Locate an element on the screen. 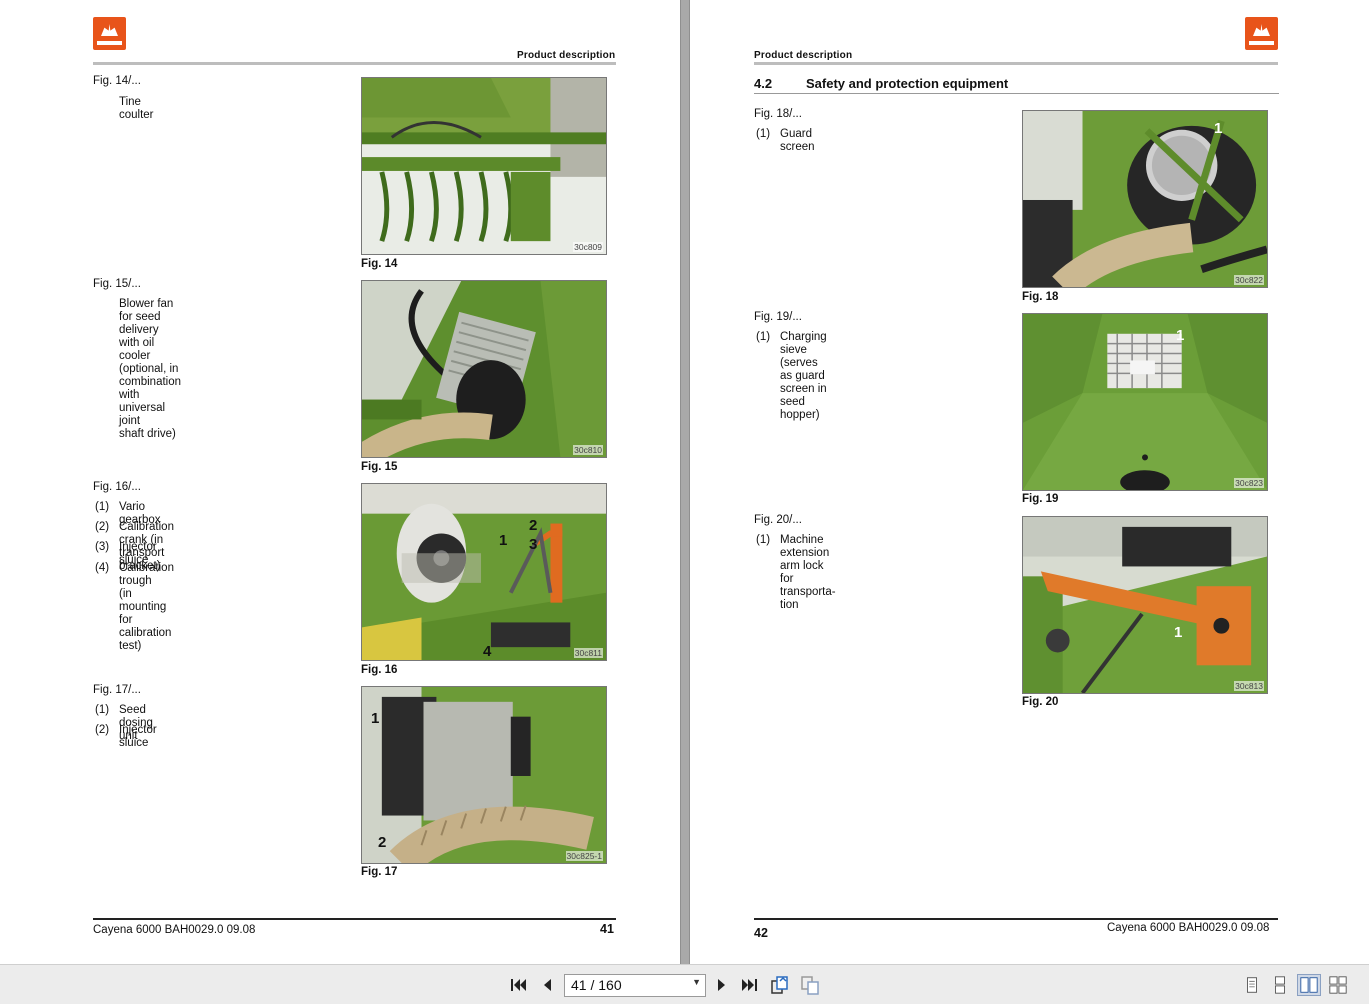 The height and width of the screenshot is (1004, 1369). figure-19-photo: 1 30c823 is located at coordinates (1145, 402).